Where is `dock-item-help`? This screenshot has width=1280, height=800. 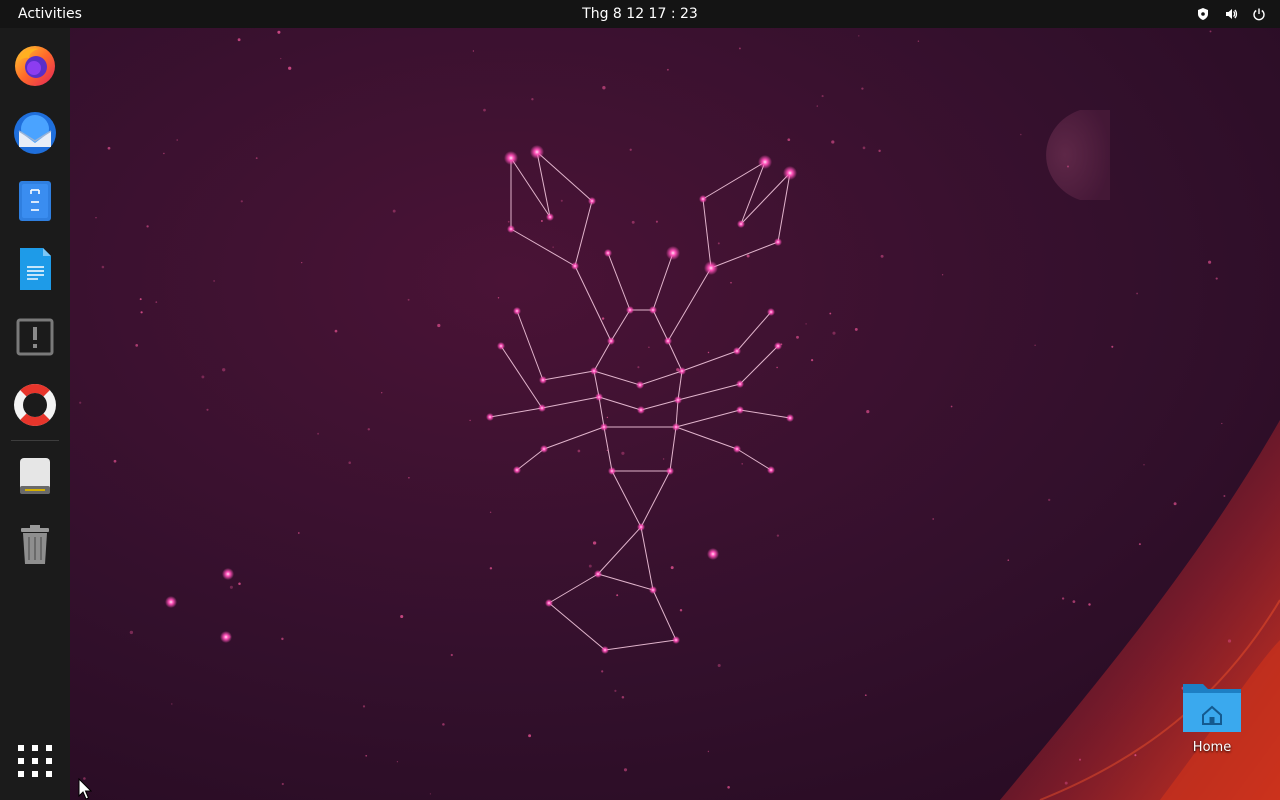
dock-item-help is located at coordinates (35, 405).